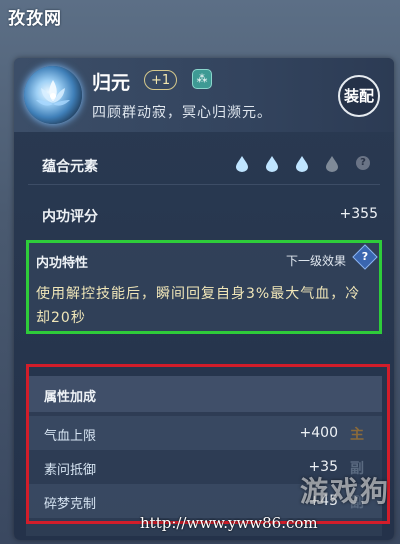  Describe the element at coordinates (70, 436) in the screenshot. I see `attribute-name: 气血上限` at that location.